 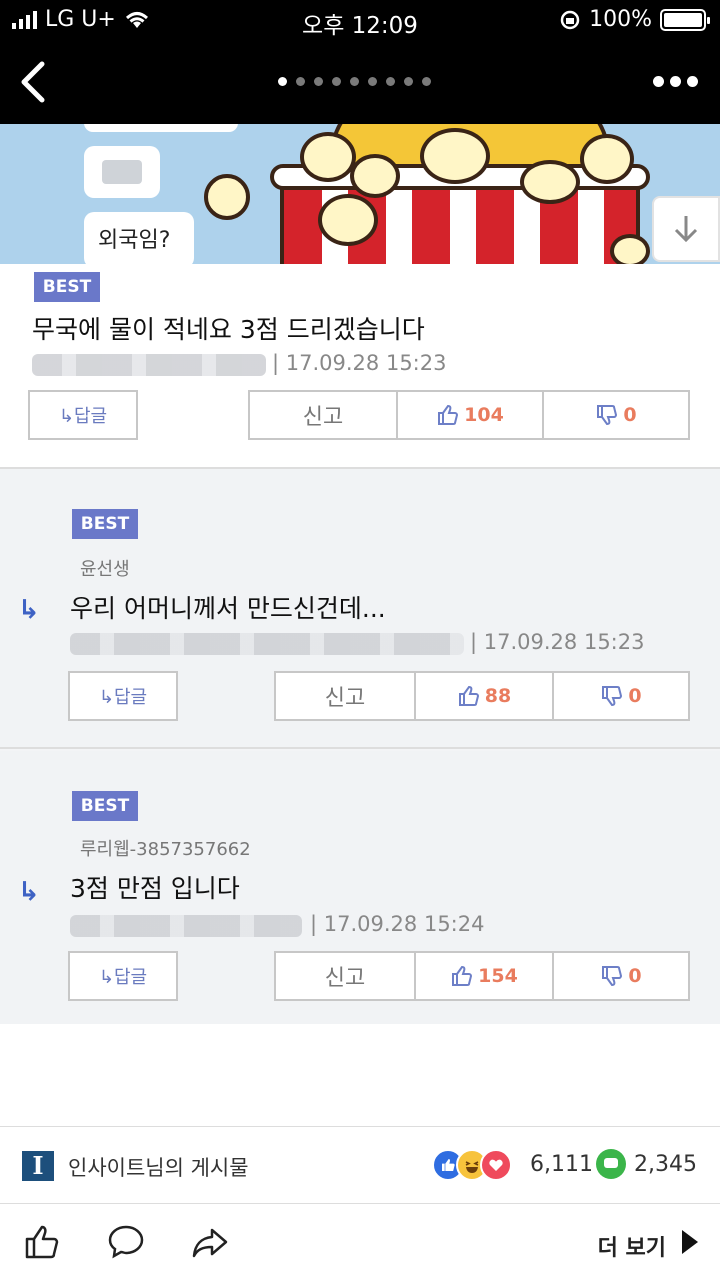 What do you see at coordinates (498, 976) in the screenshot?
I see `upvote-count: 154` at bounding box center [498, 976].